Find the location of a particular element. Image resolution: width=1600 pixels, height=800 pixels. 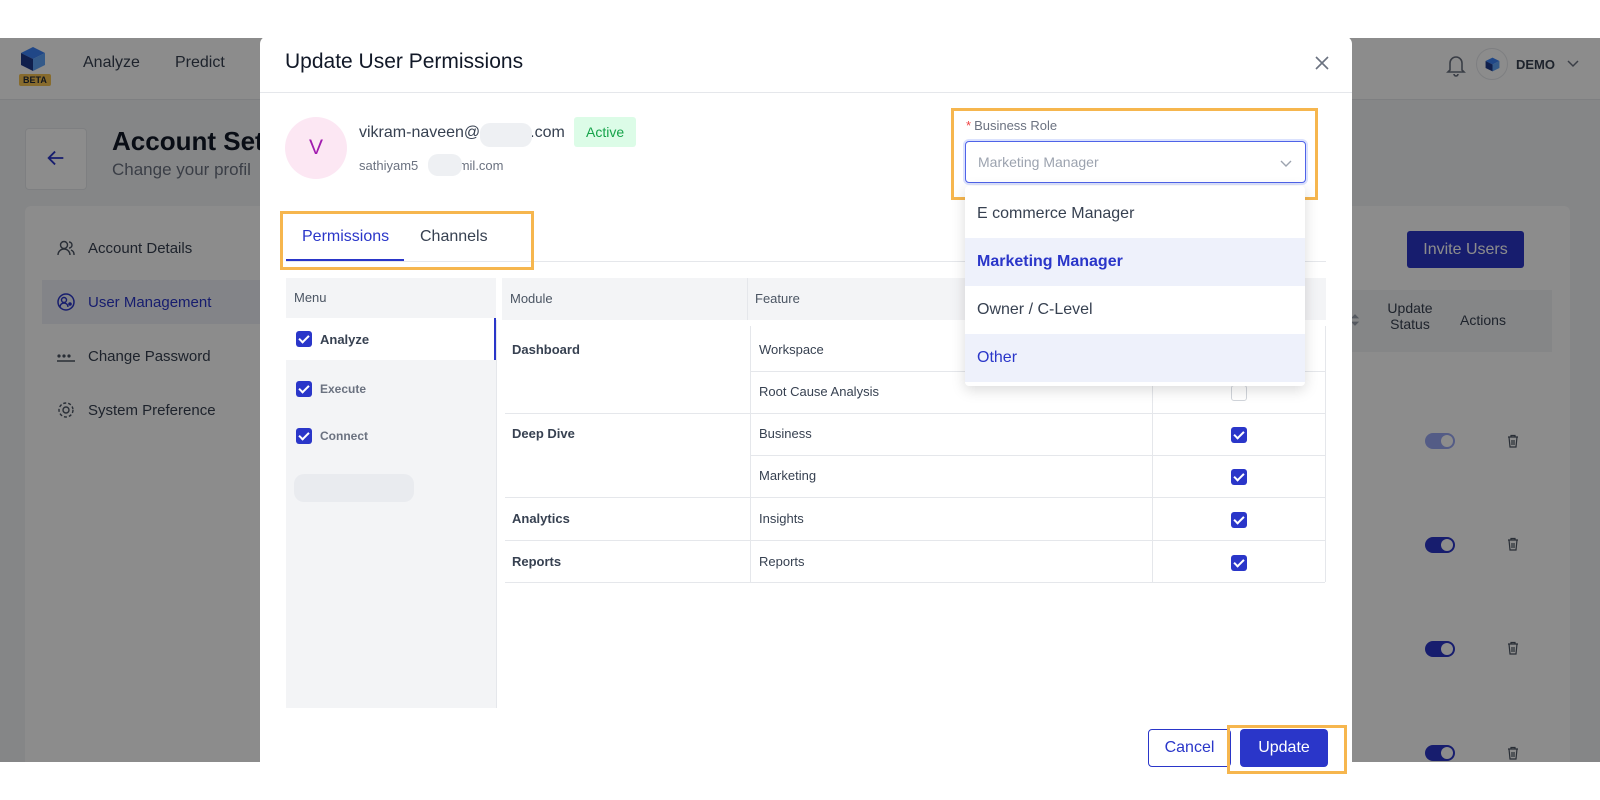

feature-cell: Workspace is located at coordinates (791, 349).